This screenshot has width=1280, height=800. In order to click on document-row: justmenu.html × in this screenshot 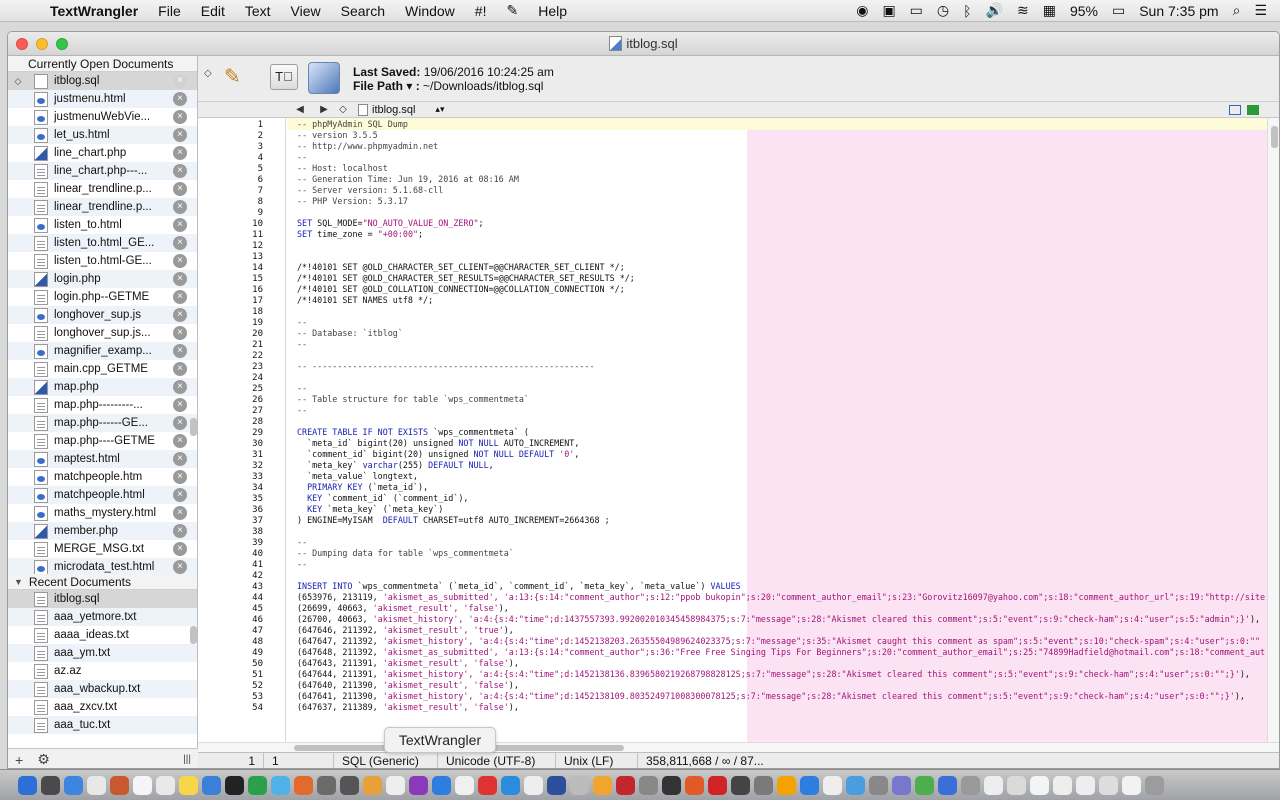, I will do `click(102, 99)`.